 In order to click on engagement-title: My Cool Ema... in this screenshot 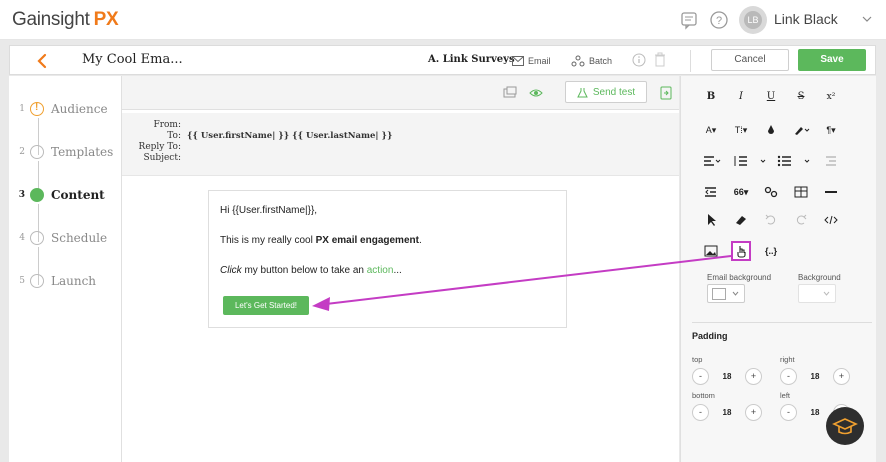, I will do `click(132, 59)`.